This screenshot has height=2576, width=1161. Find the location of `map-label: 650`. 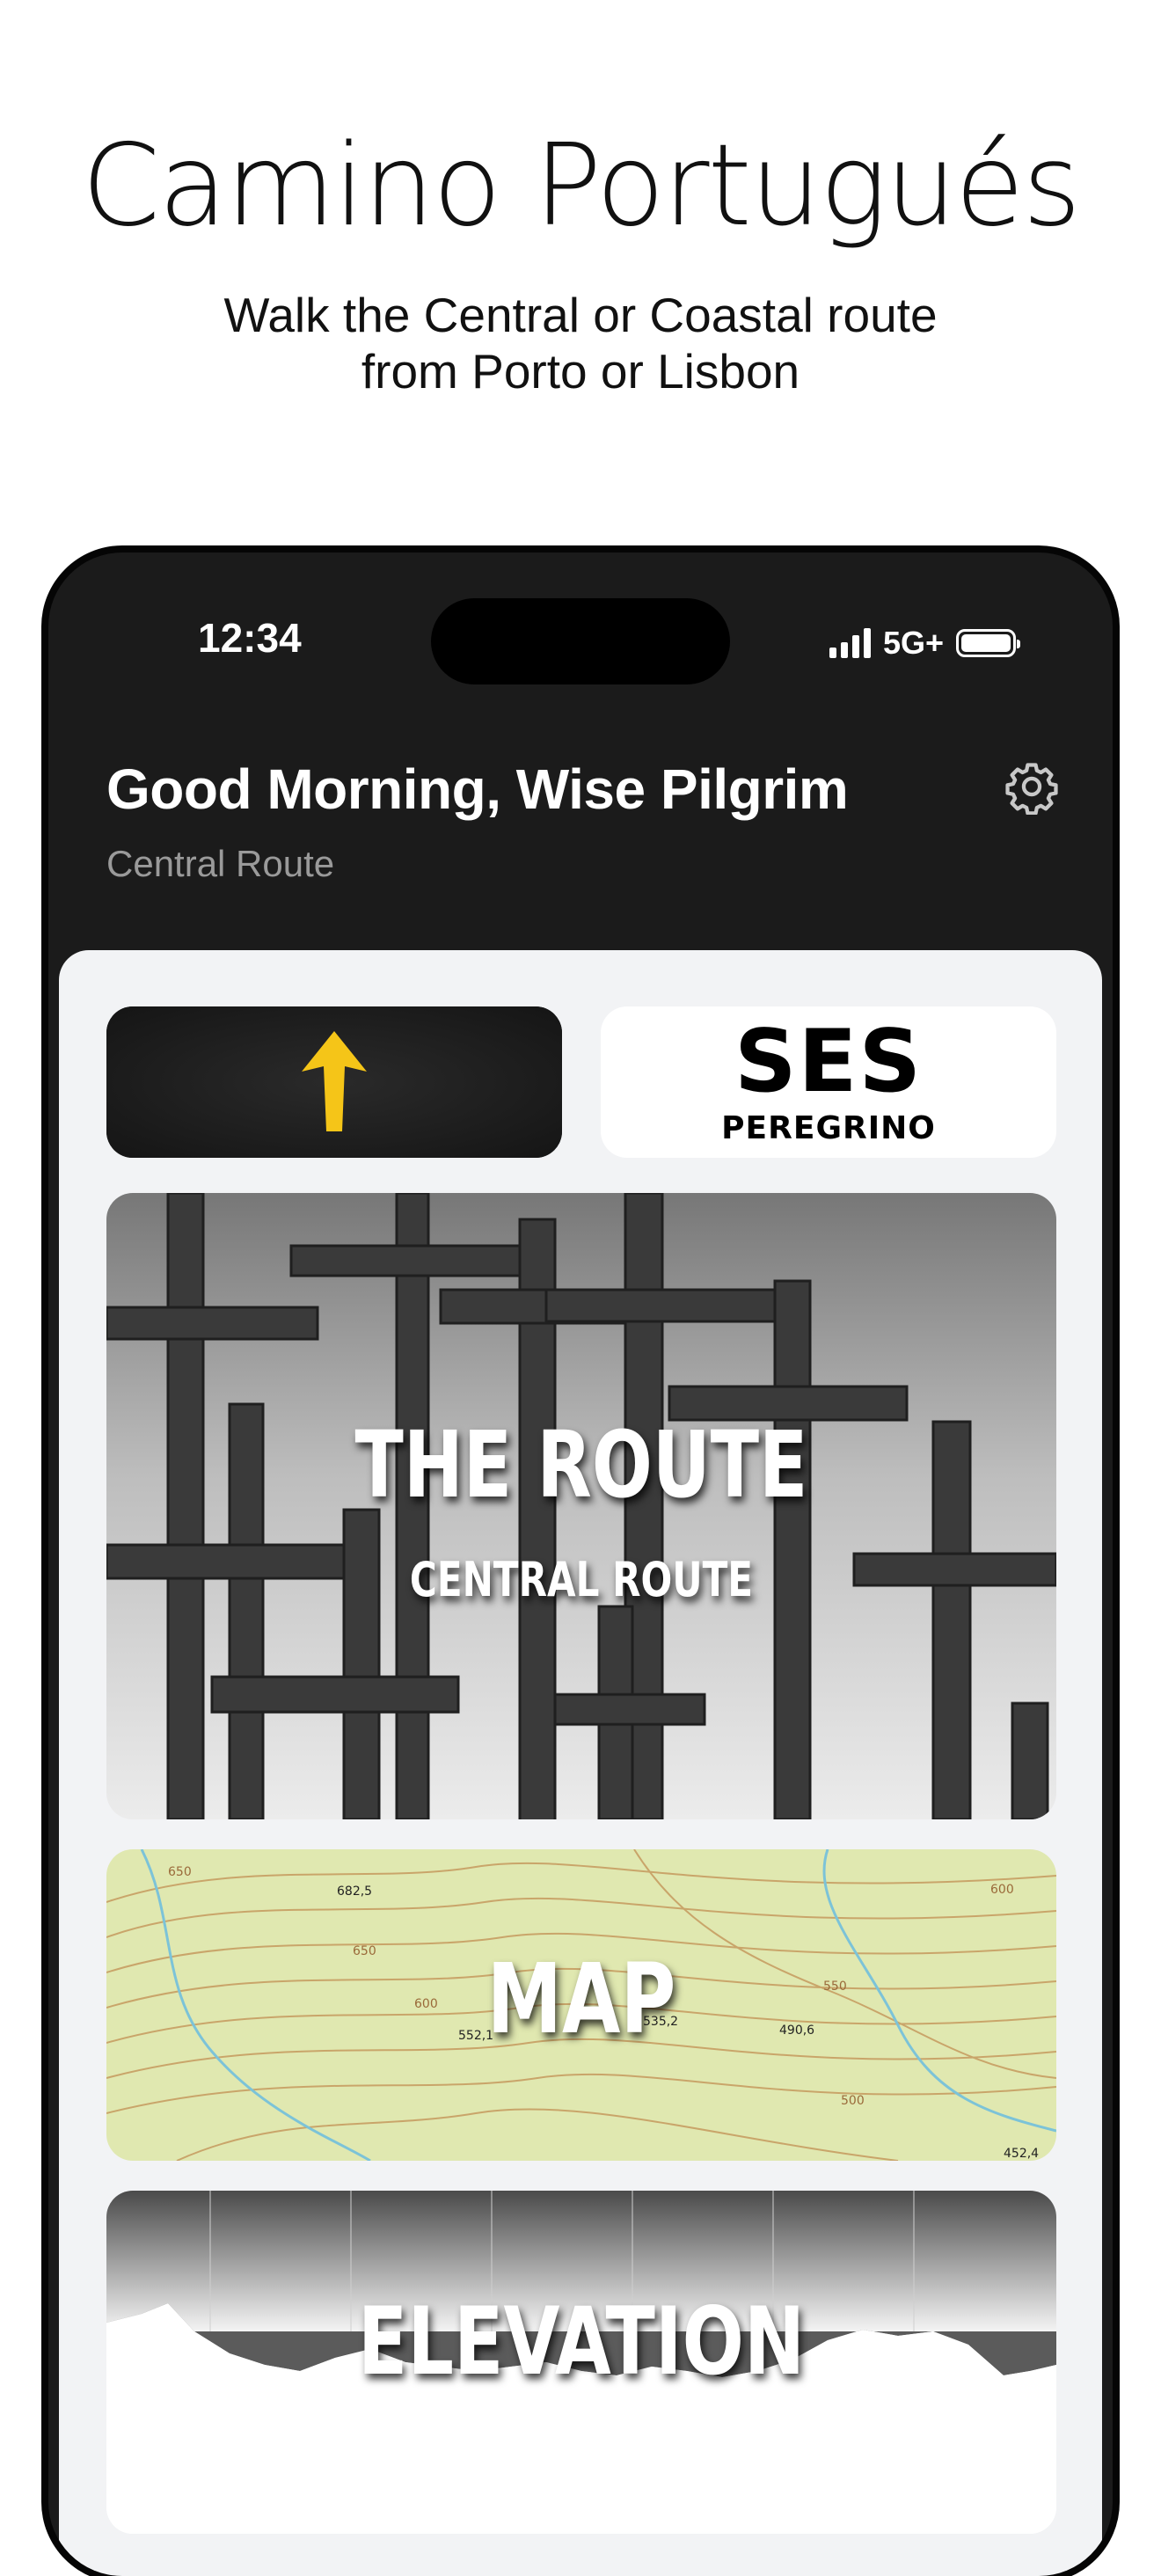

map-label: 650 is located at coordinates (180, 1872).